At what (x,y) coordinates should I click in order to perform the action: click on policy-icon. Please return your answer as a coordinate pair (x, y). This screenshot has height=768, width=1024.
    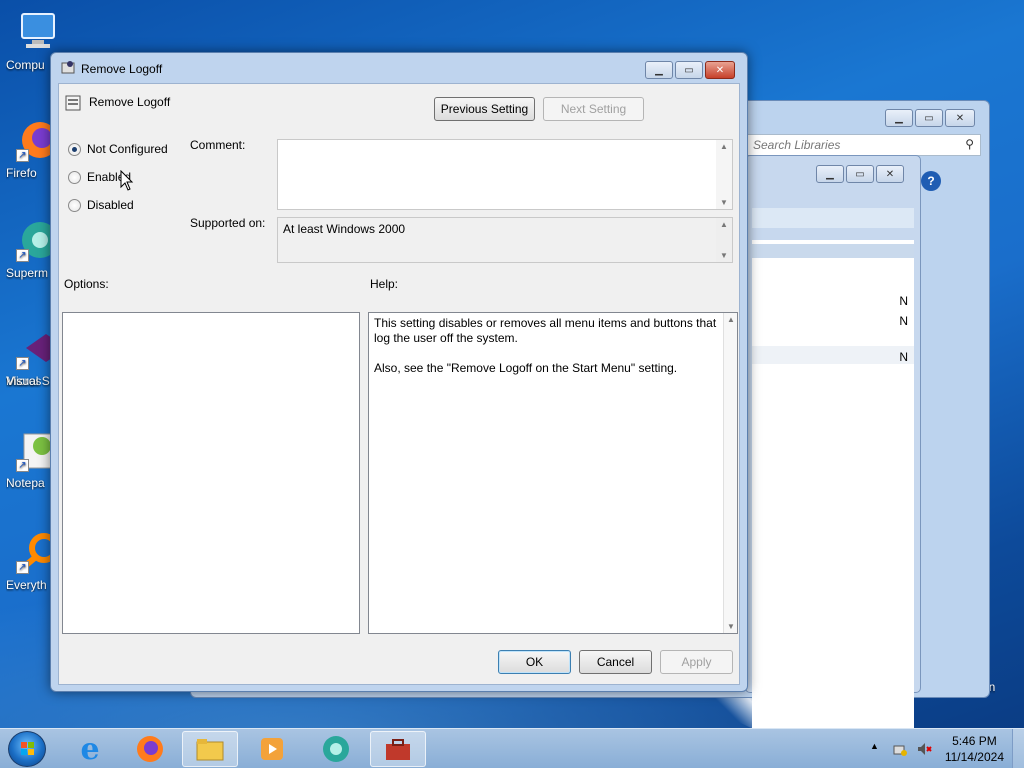
    Looking at the image, I should click on (69, 68).